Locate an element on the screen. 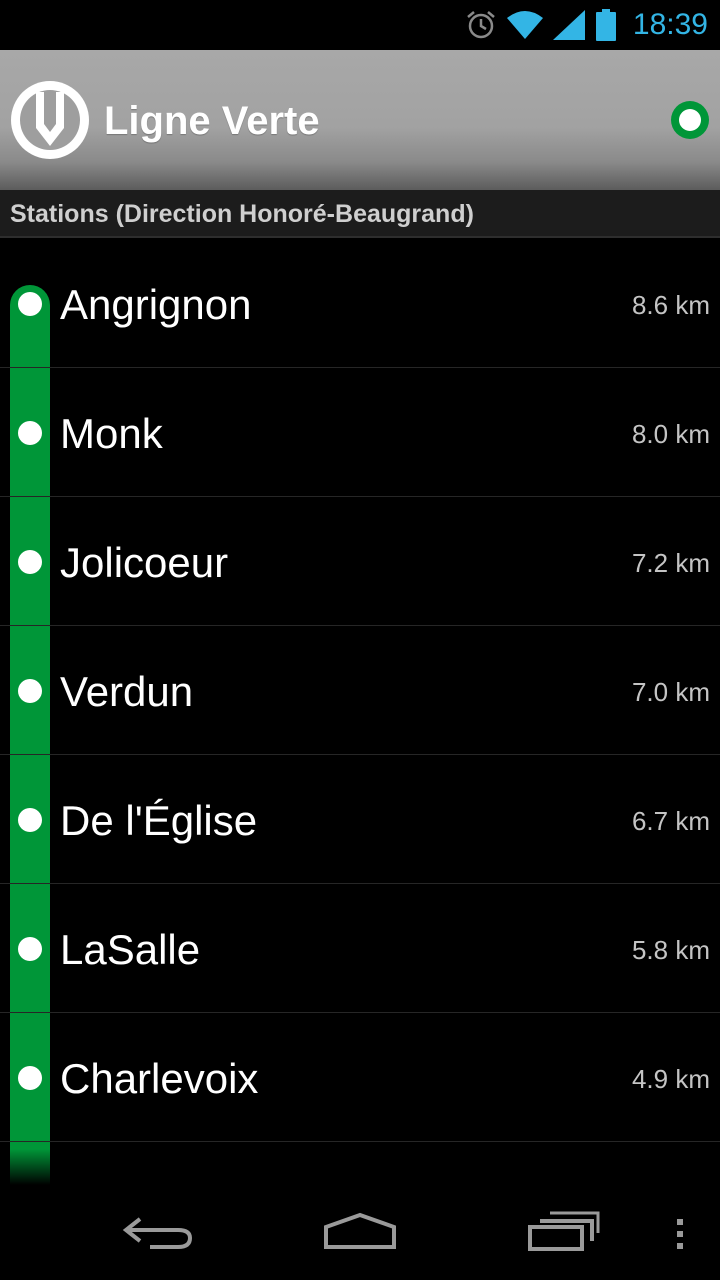 This screenshot has width=720, height=1280. station-distance: 8.6 km is located at coordinates (670, 305).